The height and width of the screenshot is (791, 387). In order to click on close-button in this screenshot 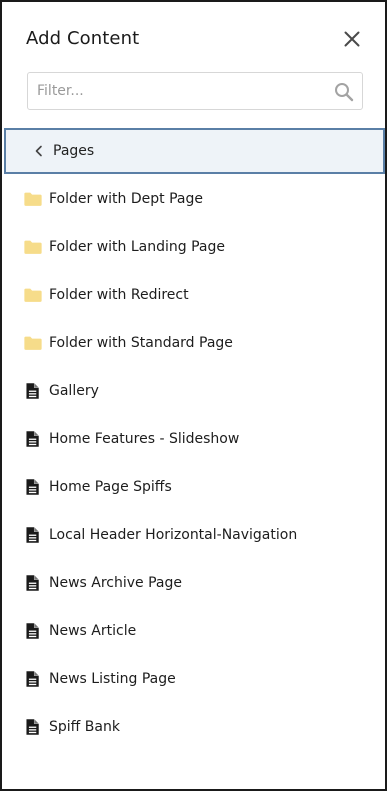, I will do `click(352, 39)`.